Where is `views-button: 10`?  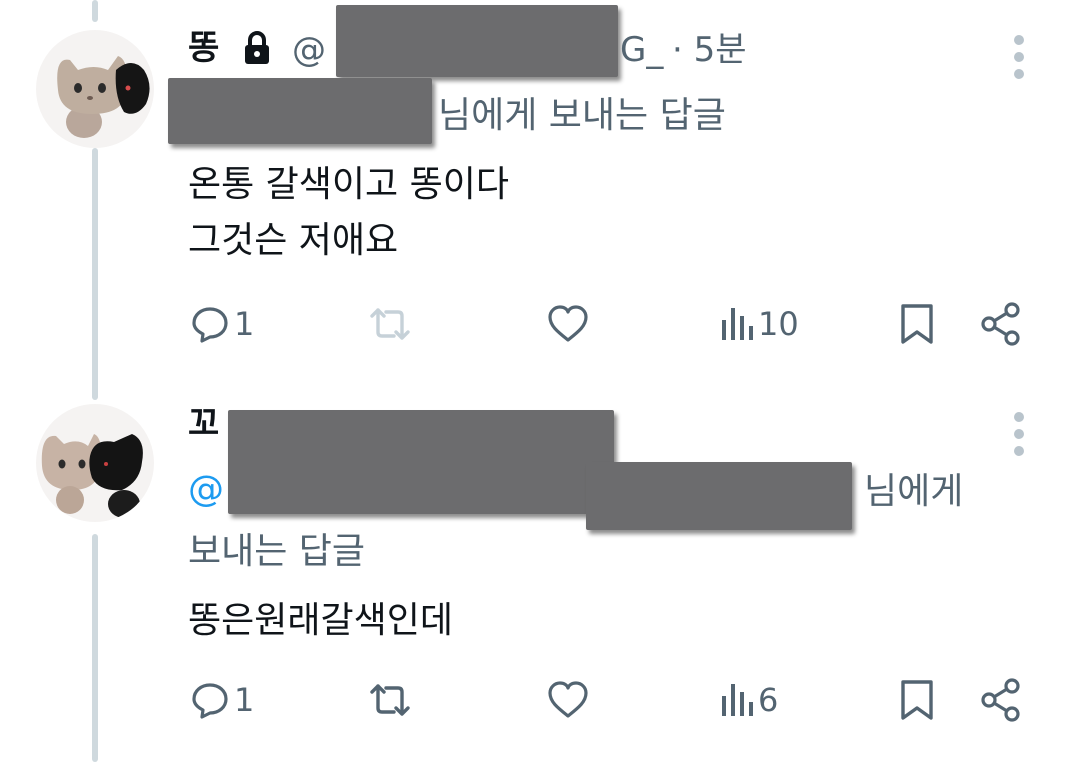 views-button: 10 is located at coordinates (759, 324).